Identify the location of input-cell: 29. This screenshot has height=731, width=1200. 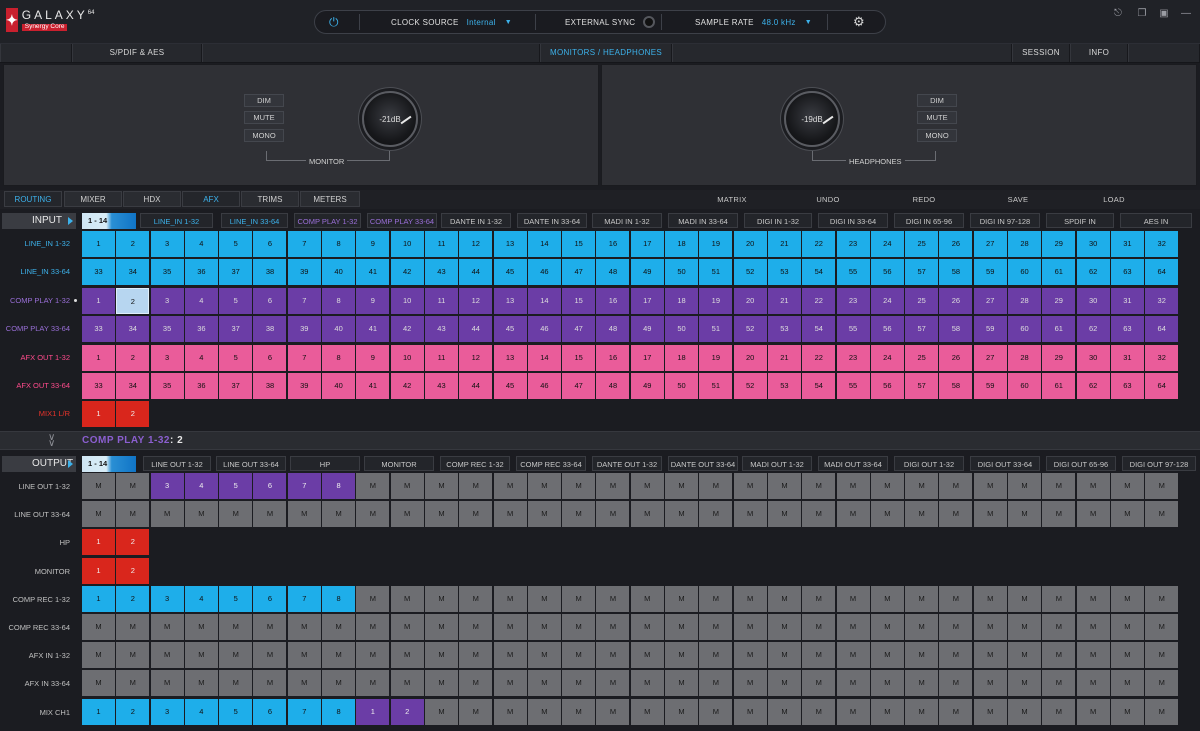
(1059, 244).